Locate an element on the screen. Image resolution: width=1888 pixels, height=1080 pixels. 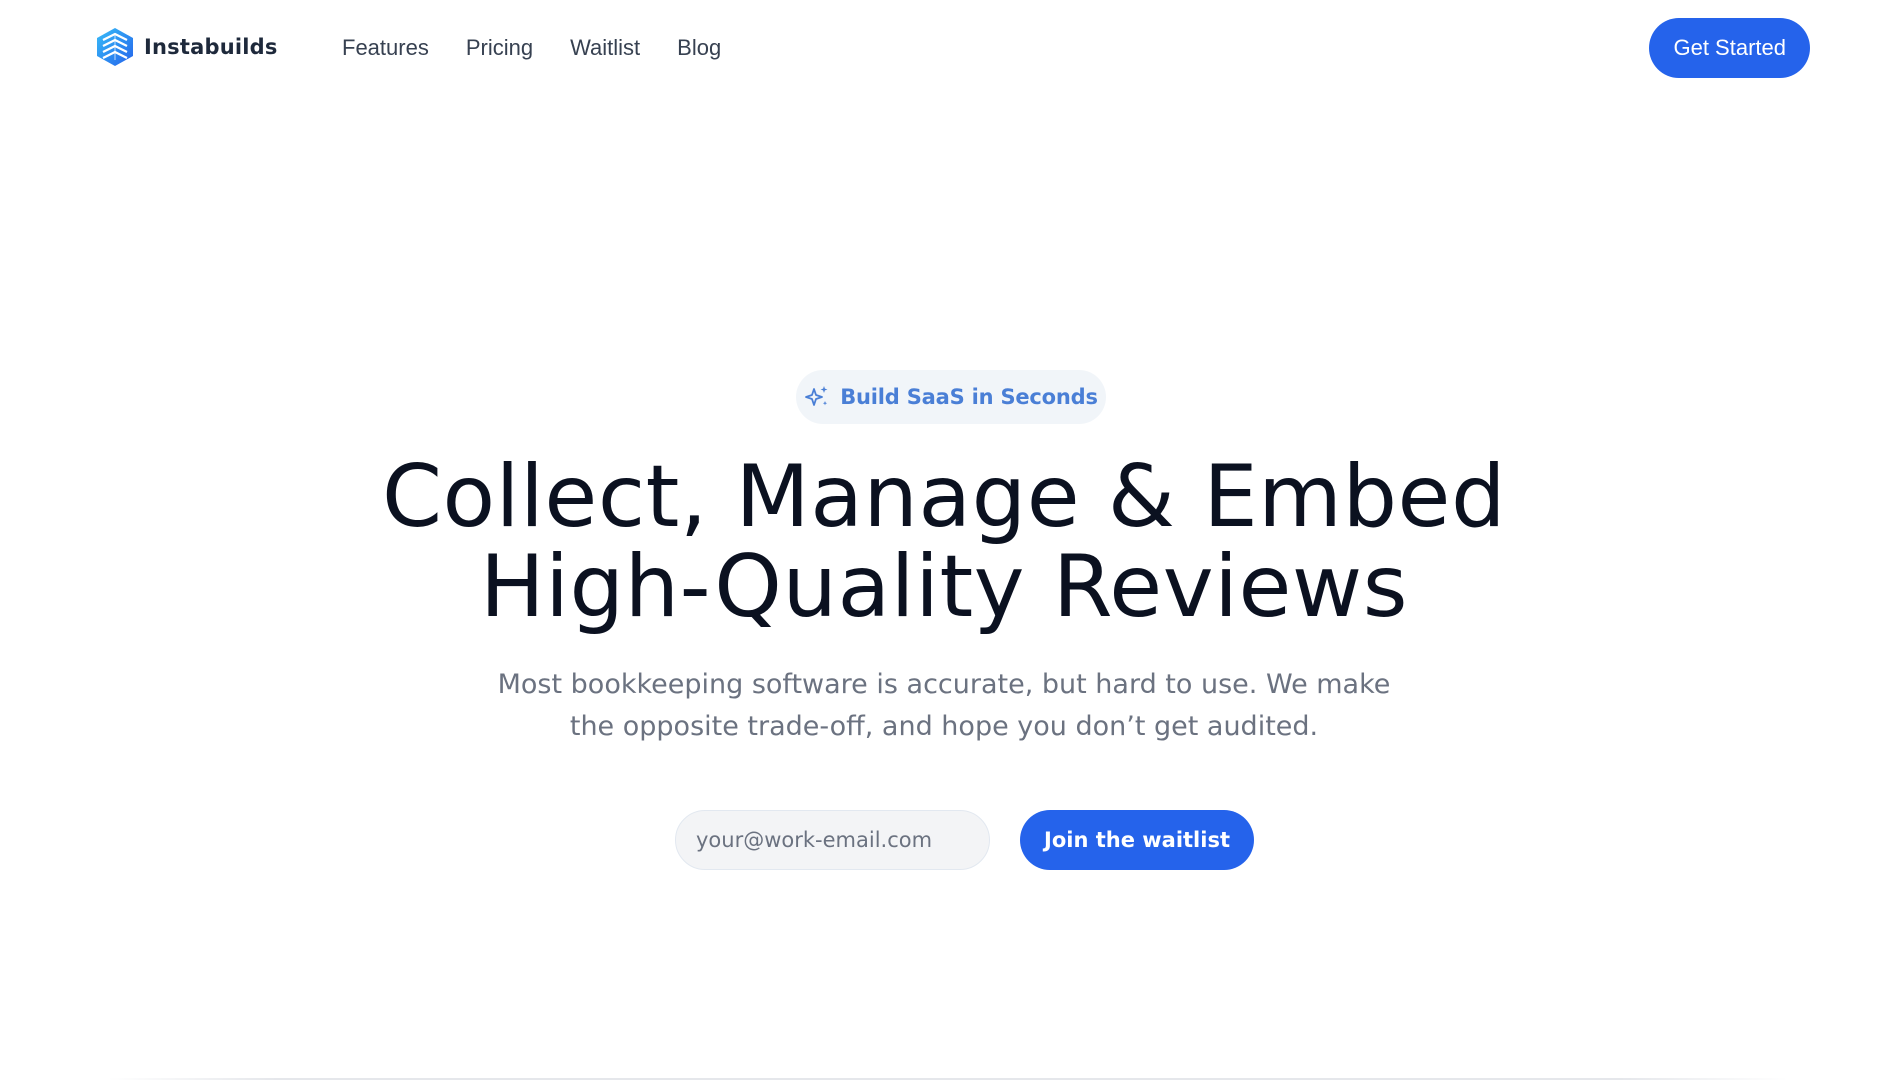
get-started-button: Get Started is located at coordinates (1729, 48).